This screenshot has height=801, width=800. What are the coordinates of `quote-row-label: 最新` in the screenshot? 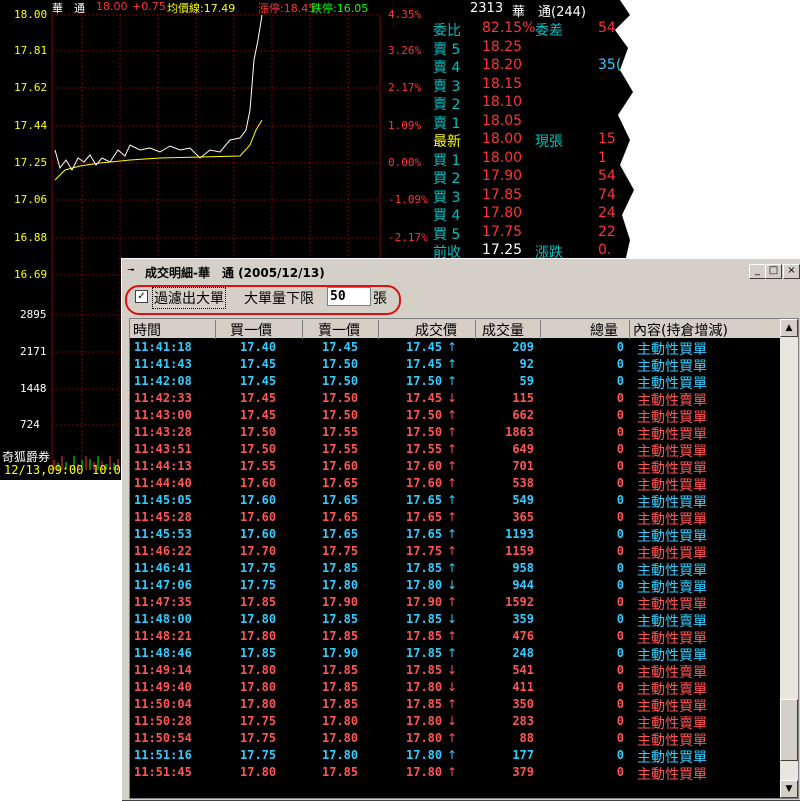 It's located at (447, 142).